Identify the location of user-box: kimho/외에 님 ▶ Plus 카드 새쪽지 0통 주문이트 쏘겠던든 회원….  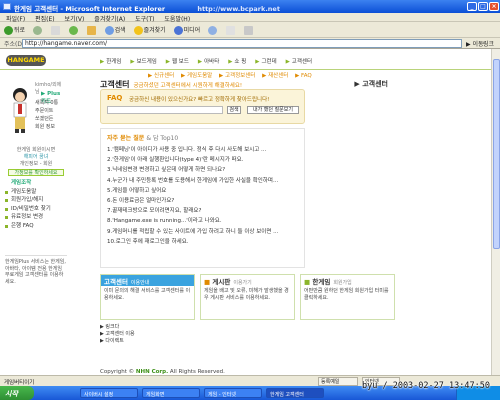
(36, 110).